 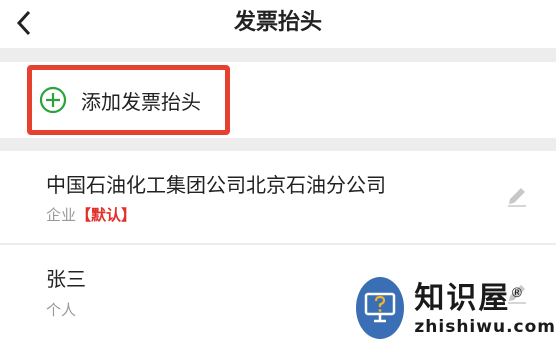 What do you see at coordinates (66, 279) in the screenshot?
I see `invoice-title-name: 张三` at bounding box center [66, 279].